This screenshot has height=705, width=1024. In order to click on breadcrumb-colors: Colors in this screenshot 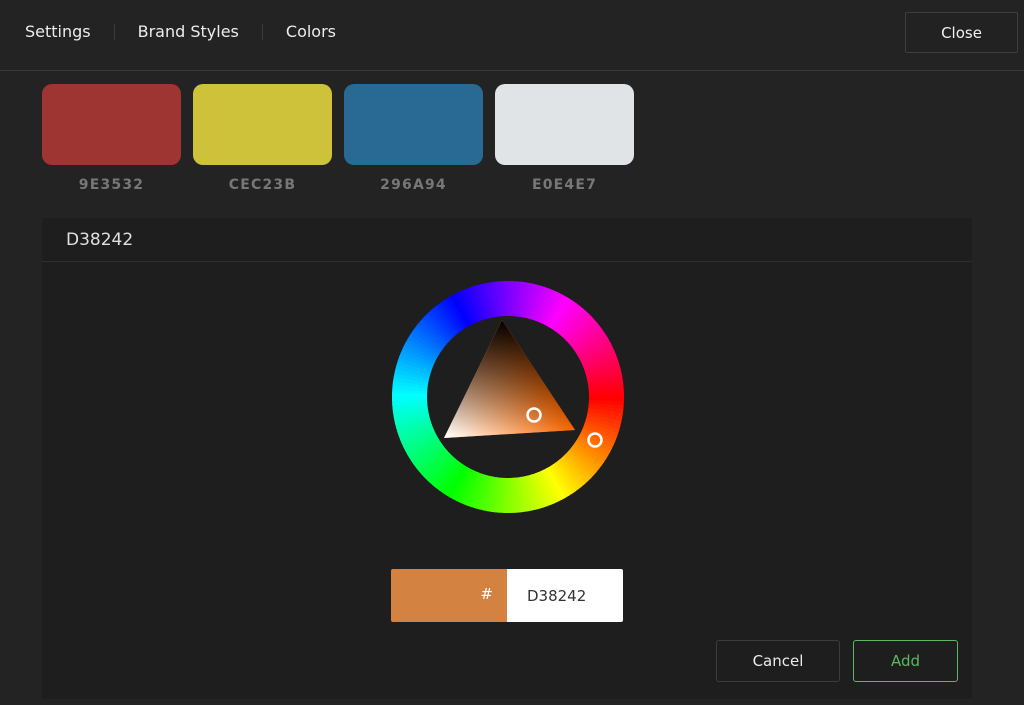, I will do `click(310, 31)`.